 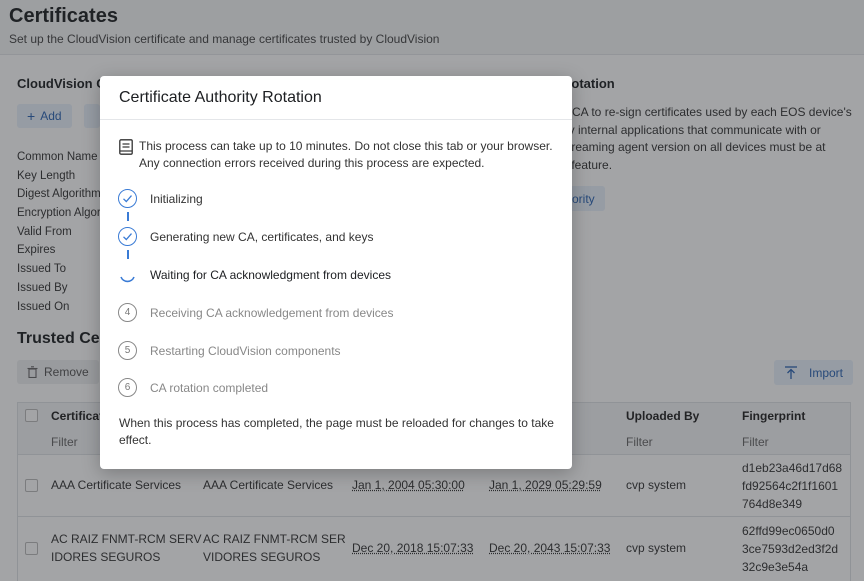 I want to click on step-number: 6, so click(x=127, y=387).